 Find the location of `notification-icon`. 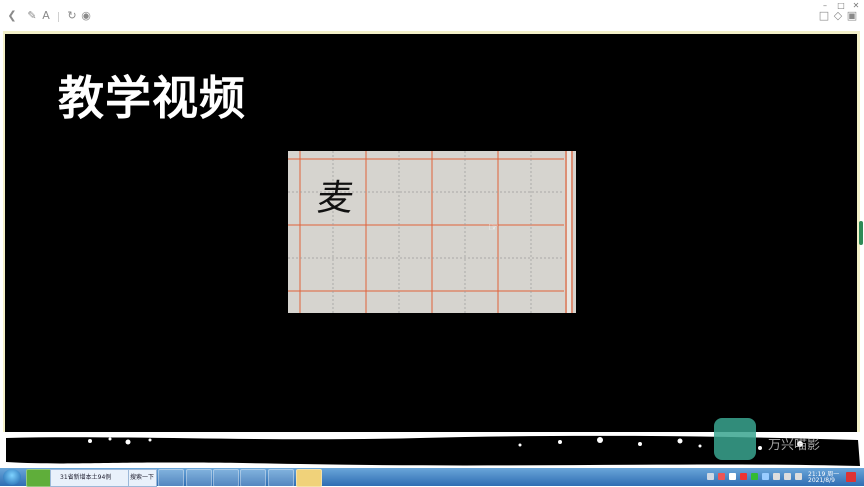

notification-icon is located at coordinates (851, 477).